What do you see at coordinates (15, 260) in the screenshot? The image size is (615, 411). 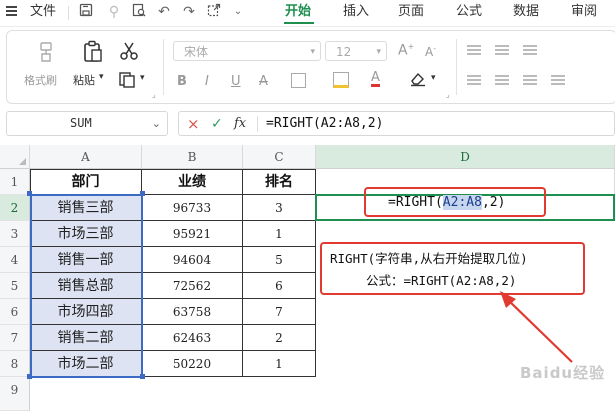 I see `row-header: 4` at bounding box center [15, 260].